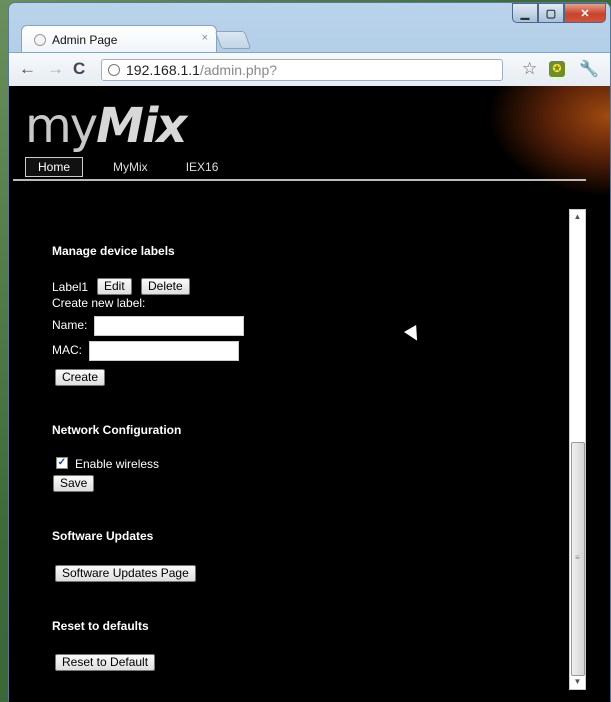 The height and width of the screenshot is (702, 611). Describe the element at coordinates (117, 430) in the screenshot. I see `network-section-title: Network Configuration` at that location.